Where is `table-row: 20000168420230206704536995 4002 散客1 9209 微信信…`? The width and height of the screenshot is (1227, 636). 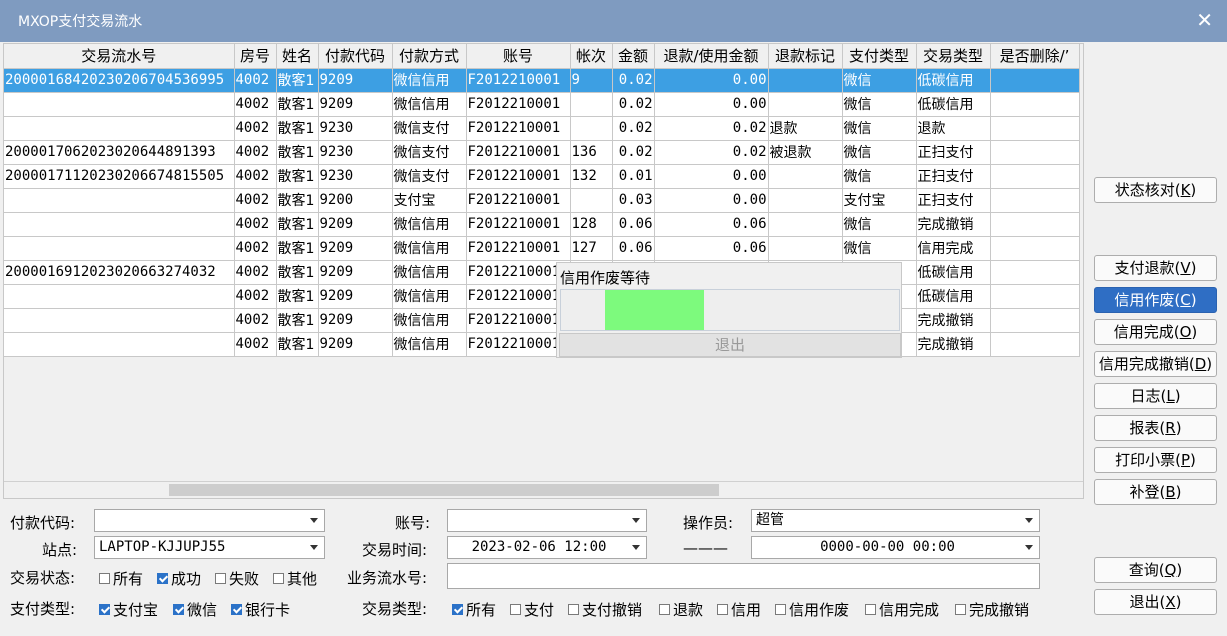 table-row: 20000168420230206704536995 4002 散客1 9209 微信信… is located at coordinates (542, 80).